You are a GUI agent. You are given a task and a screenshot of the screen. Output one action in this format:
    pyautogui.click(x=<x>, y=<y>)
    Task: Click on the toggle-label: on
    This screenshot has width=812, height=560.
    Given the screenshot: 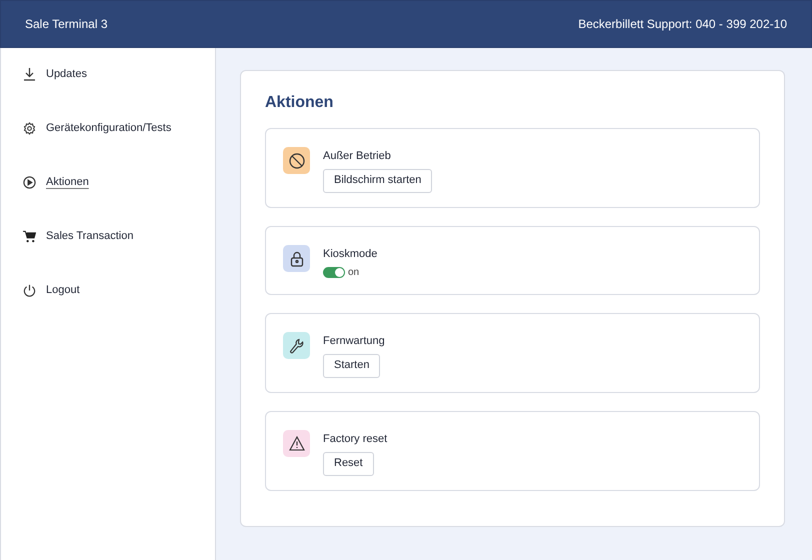 What is the action you would take?
    pyautogui.click(x=354, y=273)
    